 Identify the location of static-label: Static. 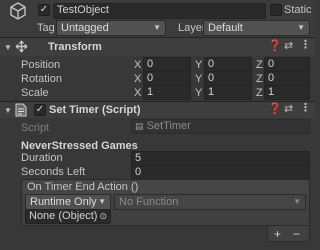
(298, 10).